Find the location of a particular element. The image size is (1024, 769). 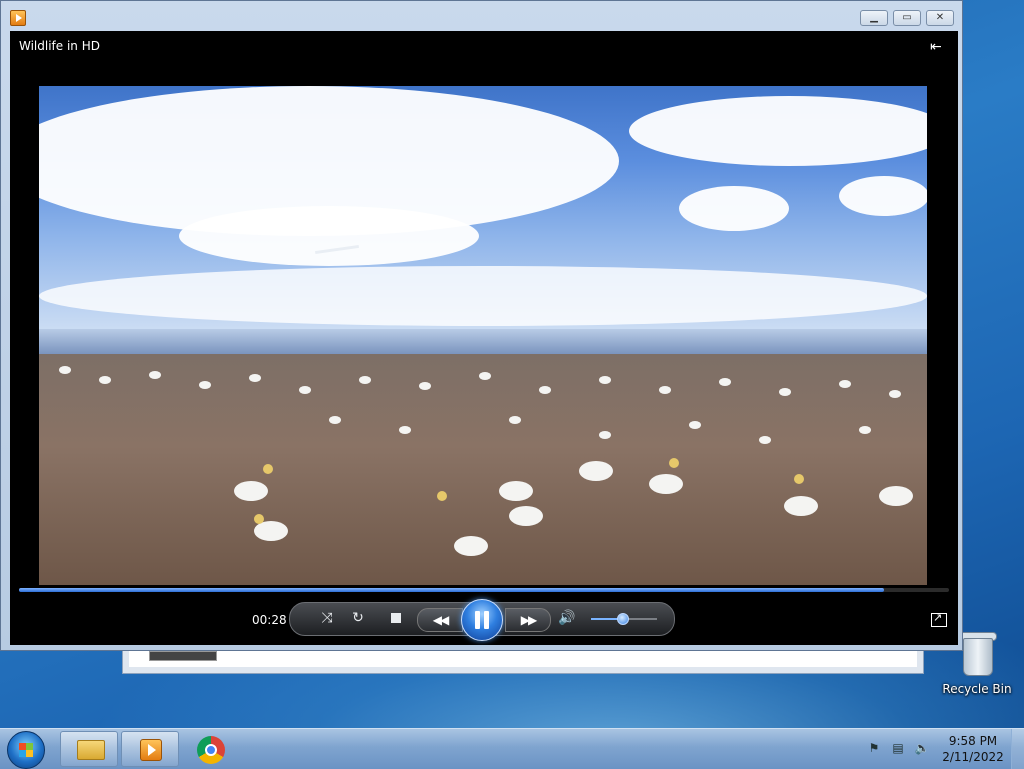

seek-bar is located at coordinates (484, 590).